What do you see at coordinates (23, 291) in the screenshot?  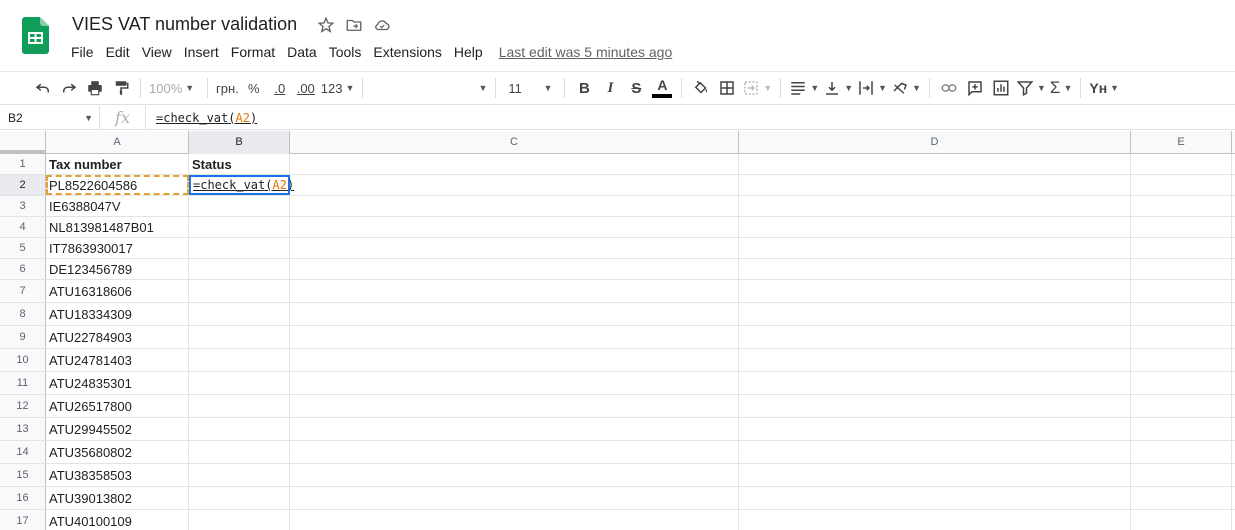 I see `row-header: 7` at bounding box center [23, 291].